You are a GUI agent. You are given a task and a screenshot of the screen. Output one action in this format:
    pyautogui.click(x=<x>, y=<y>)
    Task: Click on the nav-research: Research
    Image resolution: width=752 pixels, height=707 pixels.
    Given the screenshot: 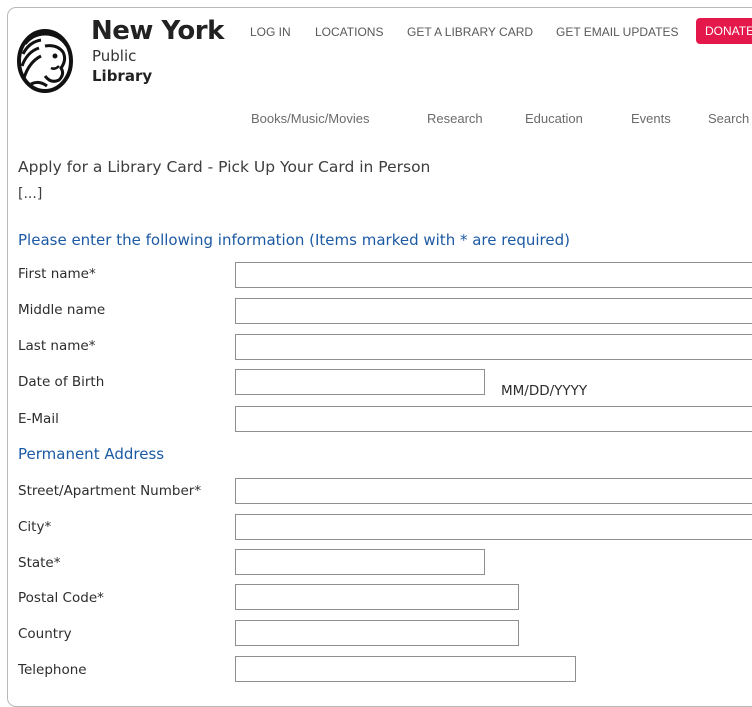 What is the action you would take?
    pyautogui.click(x=455, y=118)
    